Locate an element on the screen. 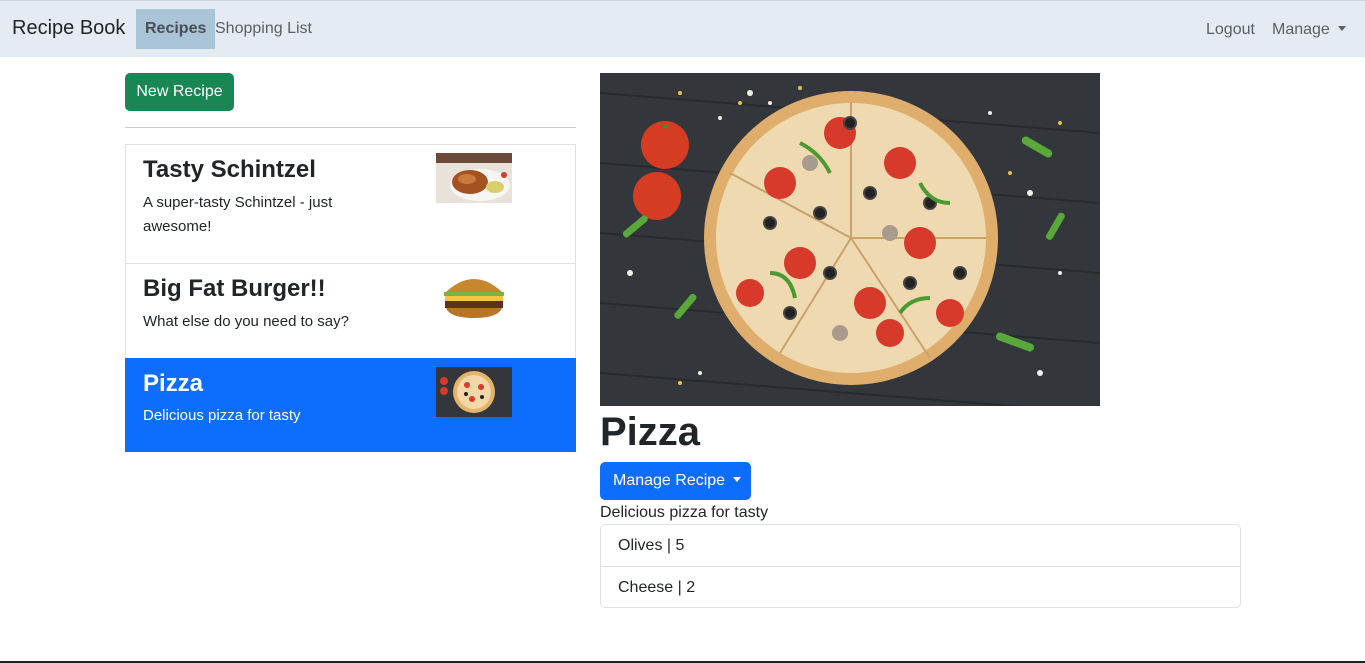 This screenshot has width=1365, height=663. logout-link: Logout is located at coordinates (1230, 30).